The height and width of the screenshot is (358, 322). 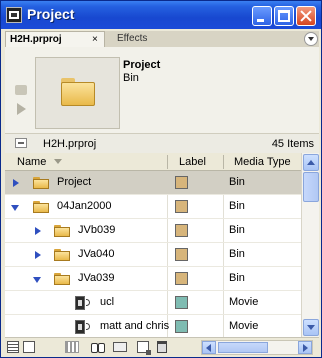 I want to click on poster-frame-icon, so click(x=21, y=90).